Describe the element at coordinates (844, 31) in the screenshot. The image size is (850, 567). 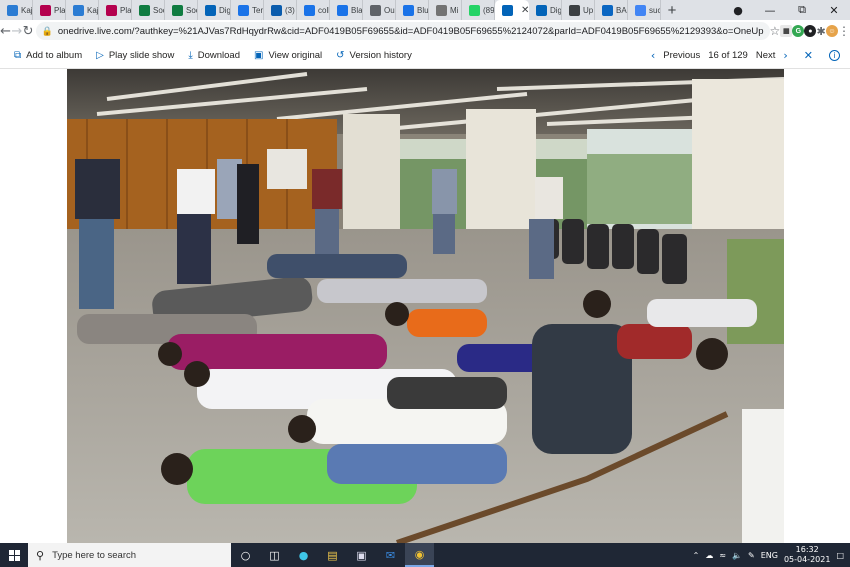
I see `menu-dots-icon: ⋮` at that location.